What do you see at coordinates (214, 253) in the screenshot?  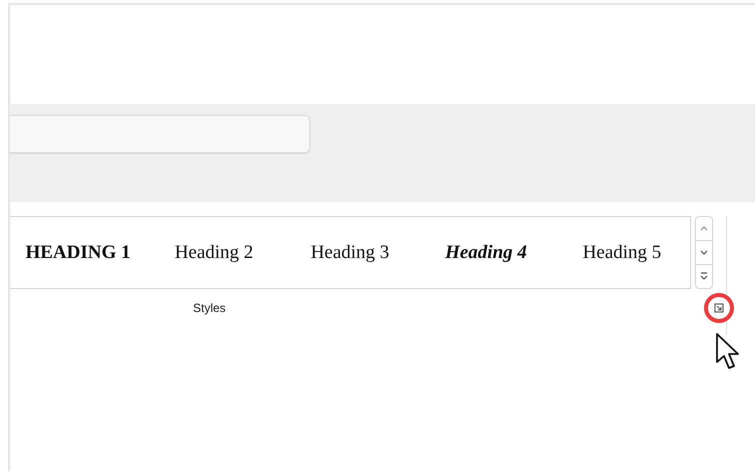 I see `style-item: Heading 2` at bounding box center [214, 253].